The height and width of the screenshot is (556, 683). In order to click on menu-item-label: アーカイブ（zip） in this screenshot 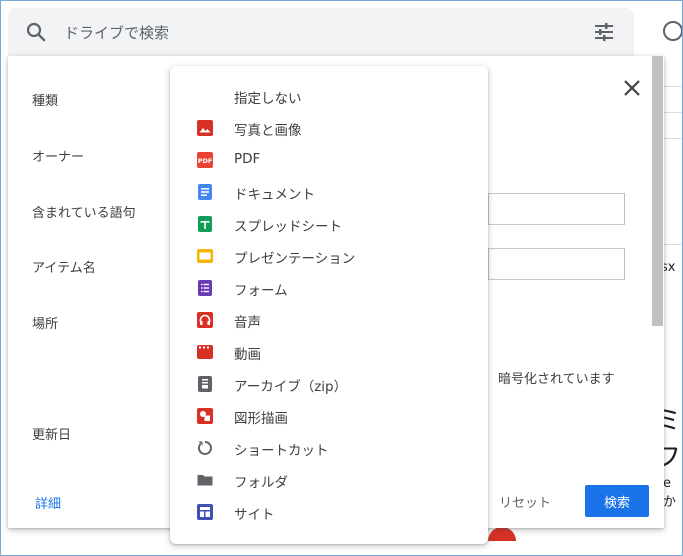, I will do `click(291, 387)`.